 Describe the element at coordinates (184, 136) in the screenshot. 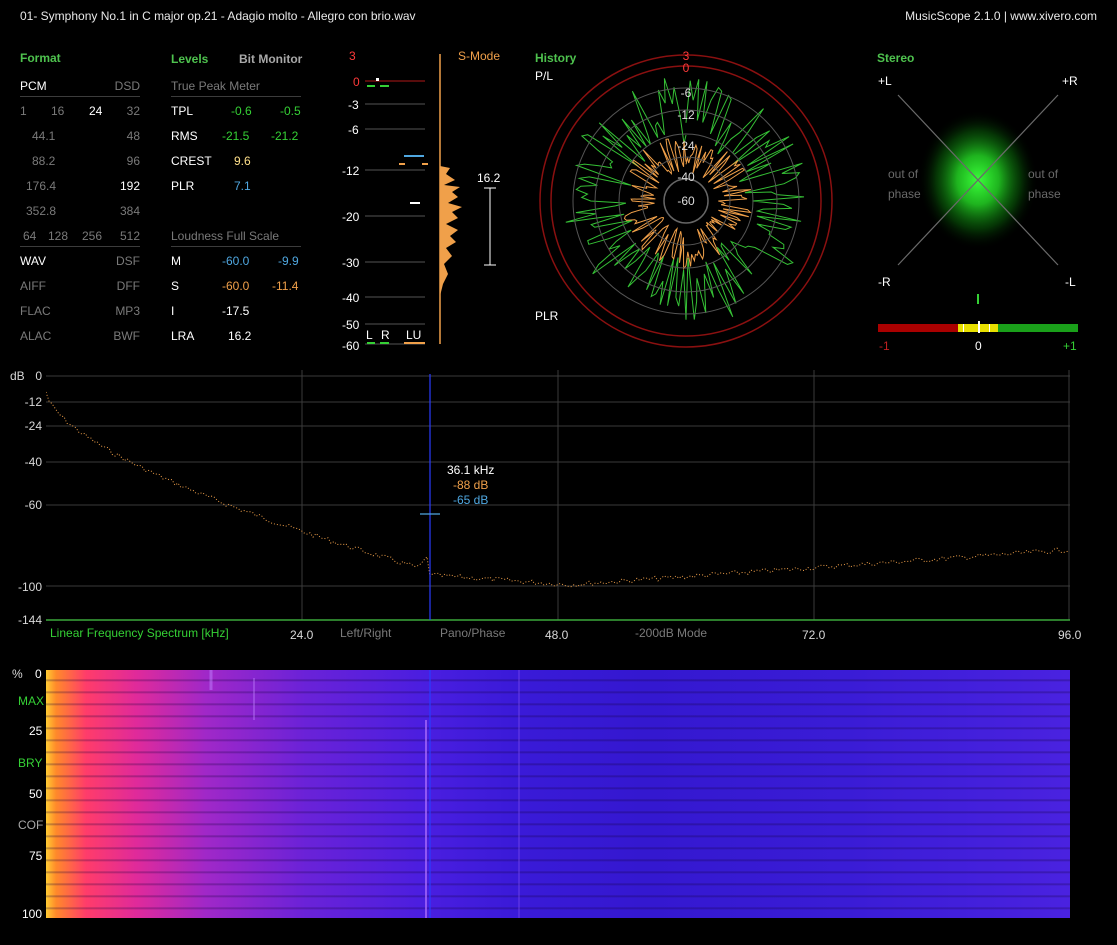

I see `rms-label: RMS` at that location.